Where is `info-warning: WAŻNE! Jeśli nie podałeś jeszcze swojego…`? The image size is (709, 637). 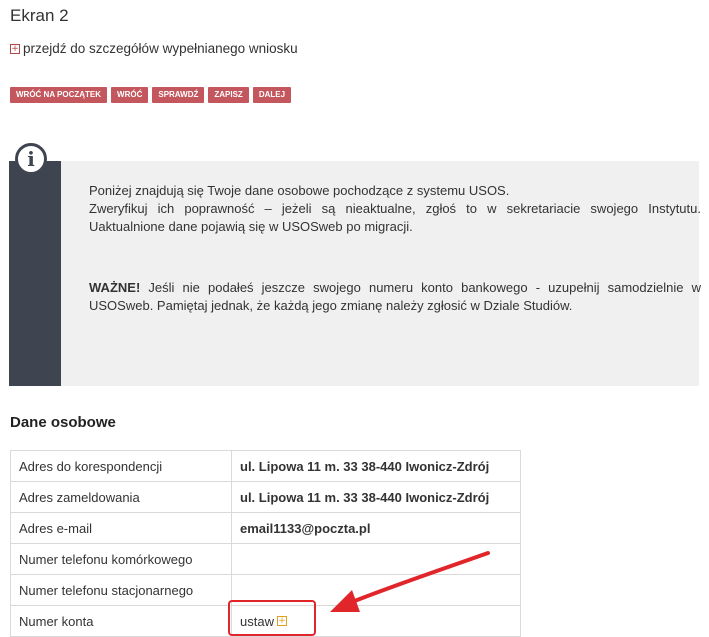 info-warning: WAŻNE! Jeśli nie podałeś jeszcze swojego… is located at coordinates (395, 297).